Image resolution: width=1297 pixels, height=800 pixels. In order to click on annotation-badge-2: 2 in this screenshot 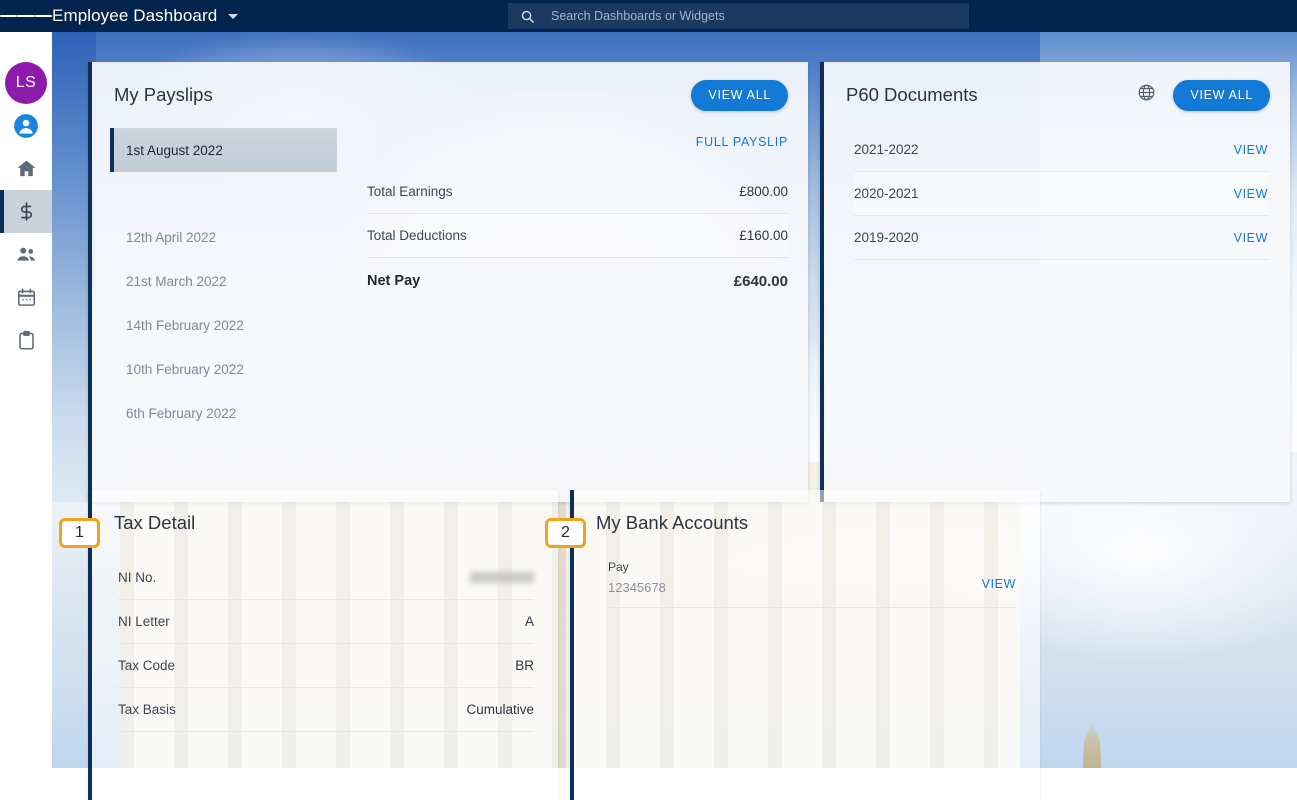, I will do `click(565, 533)`.